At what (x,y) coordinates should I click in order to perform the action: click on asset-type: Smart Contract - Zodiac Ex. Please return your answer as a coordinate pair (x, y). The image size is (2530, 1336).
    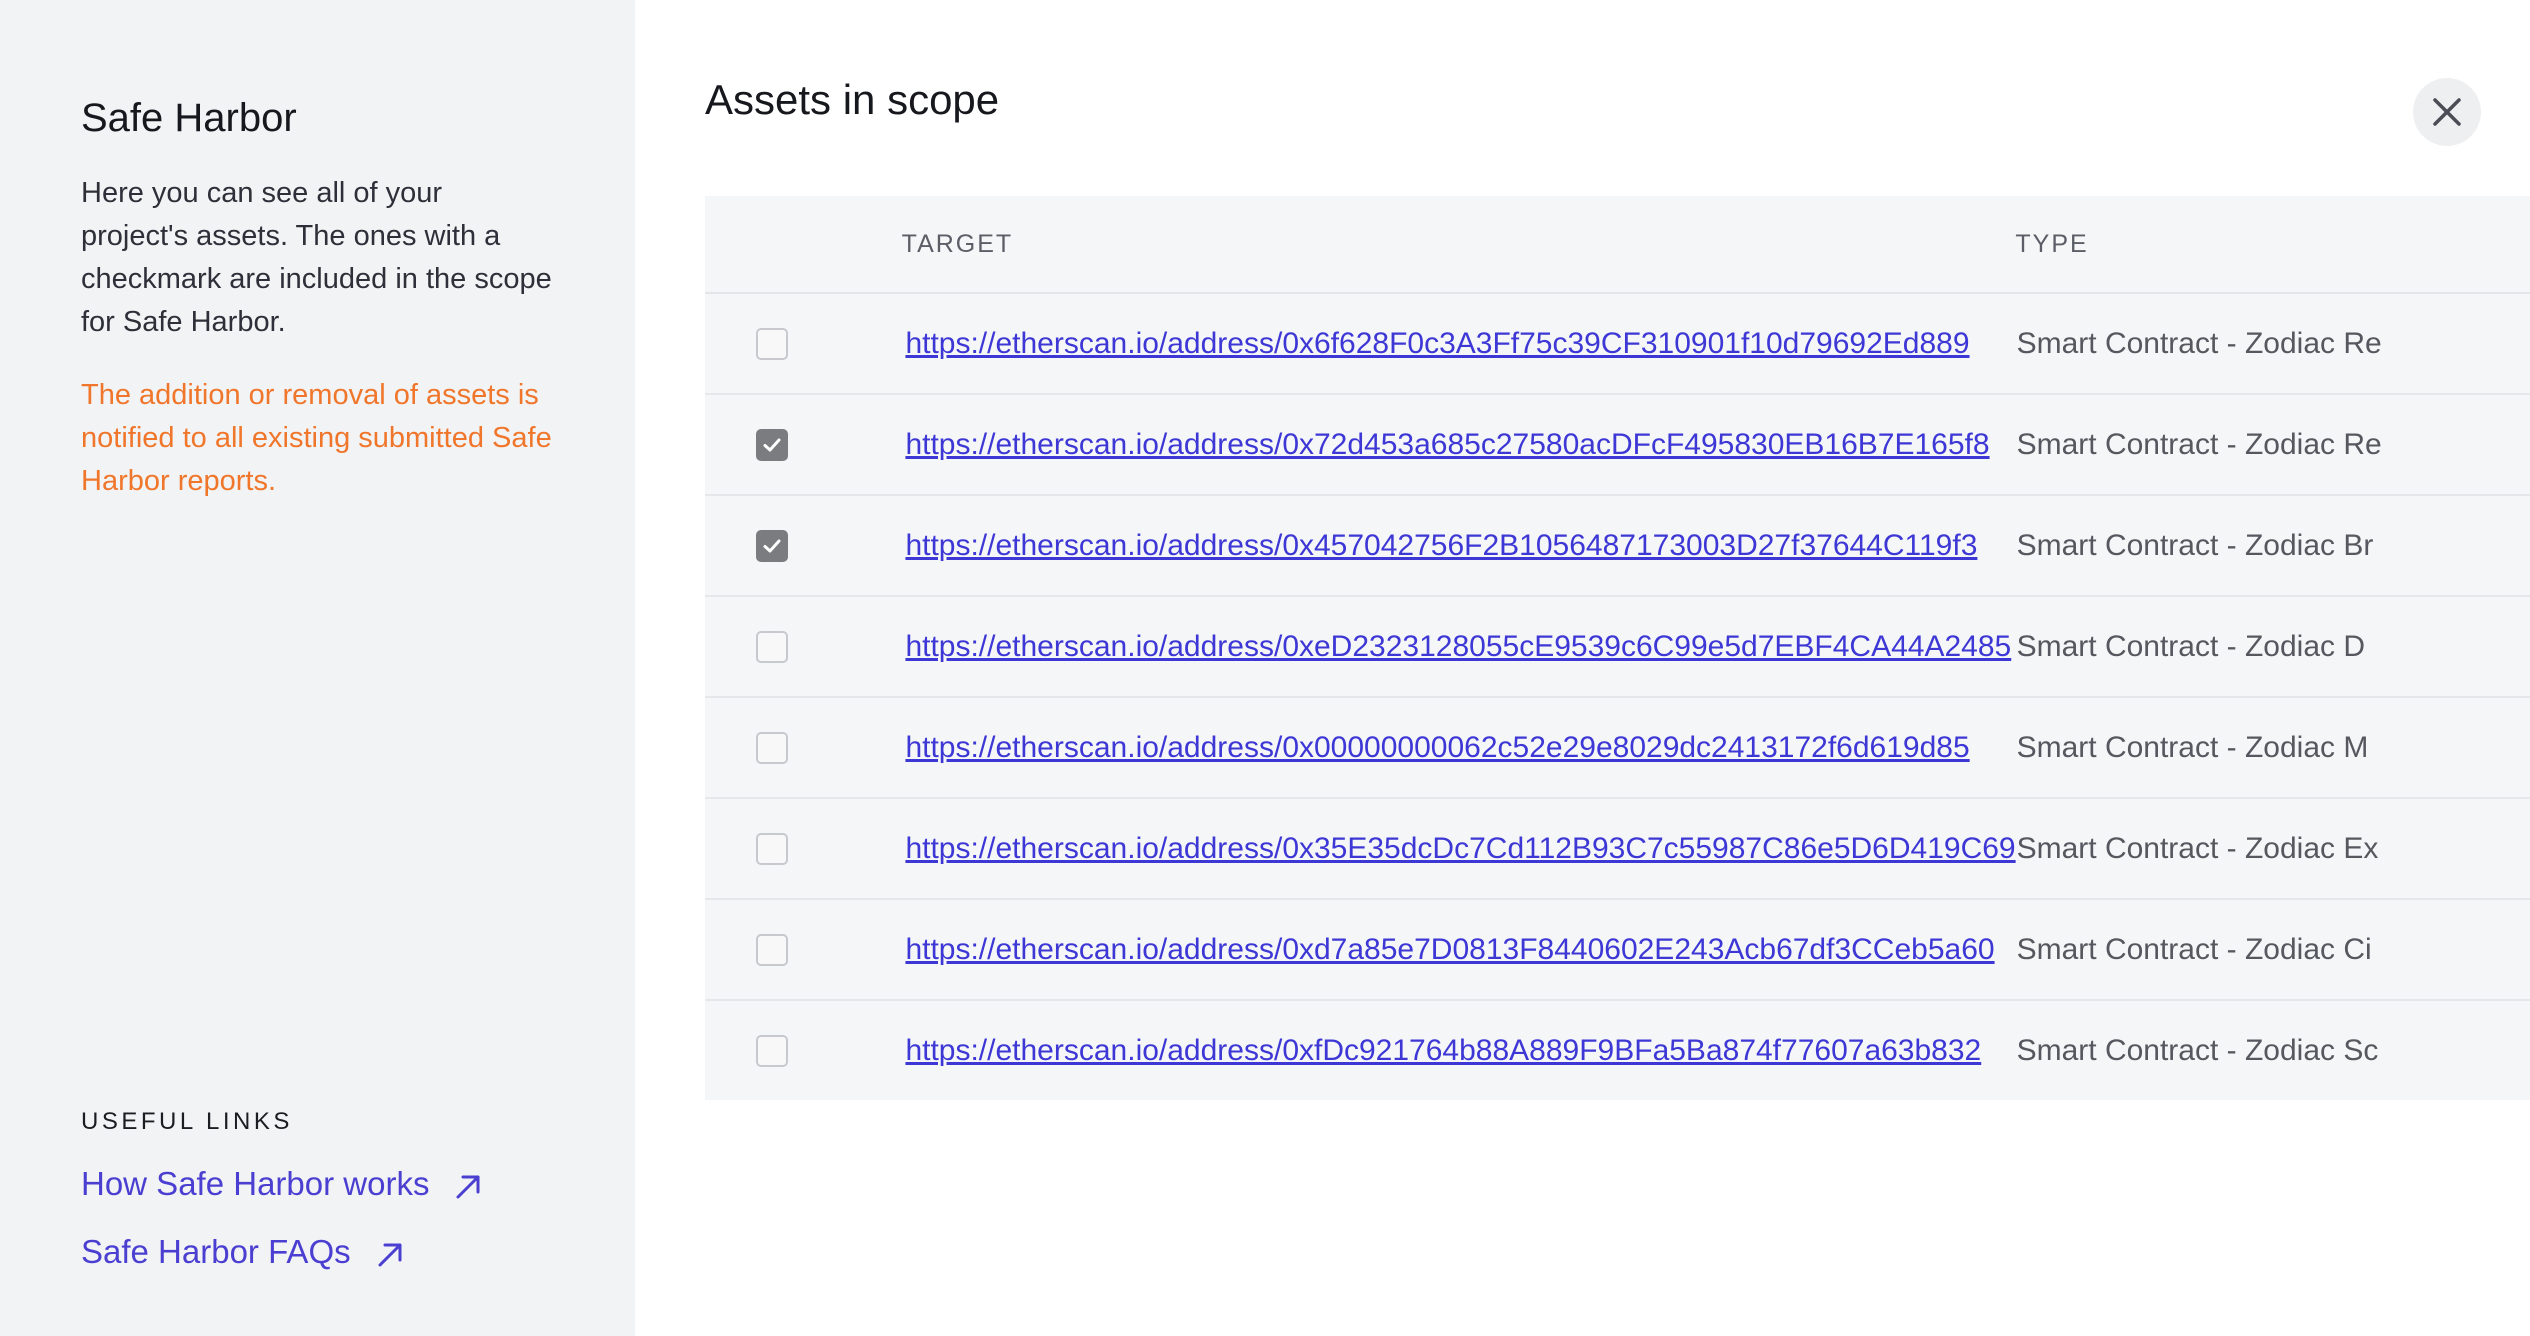
    Looking at the image, I should click on (2197, 848).